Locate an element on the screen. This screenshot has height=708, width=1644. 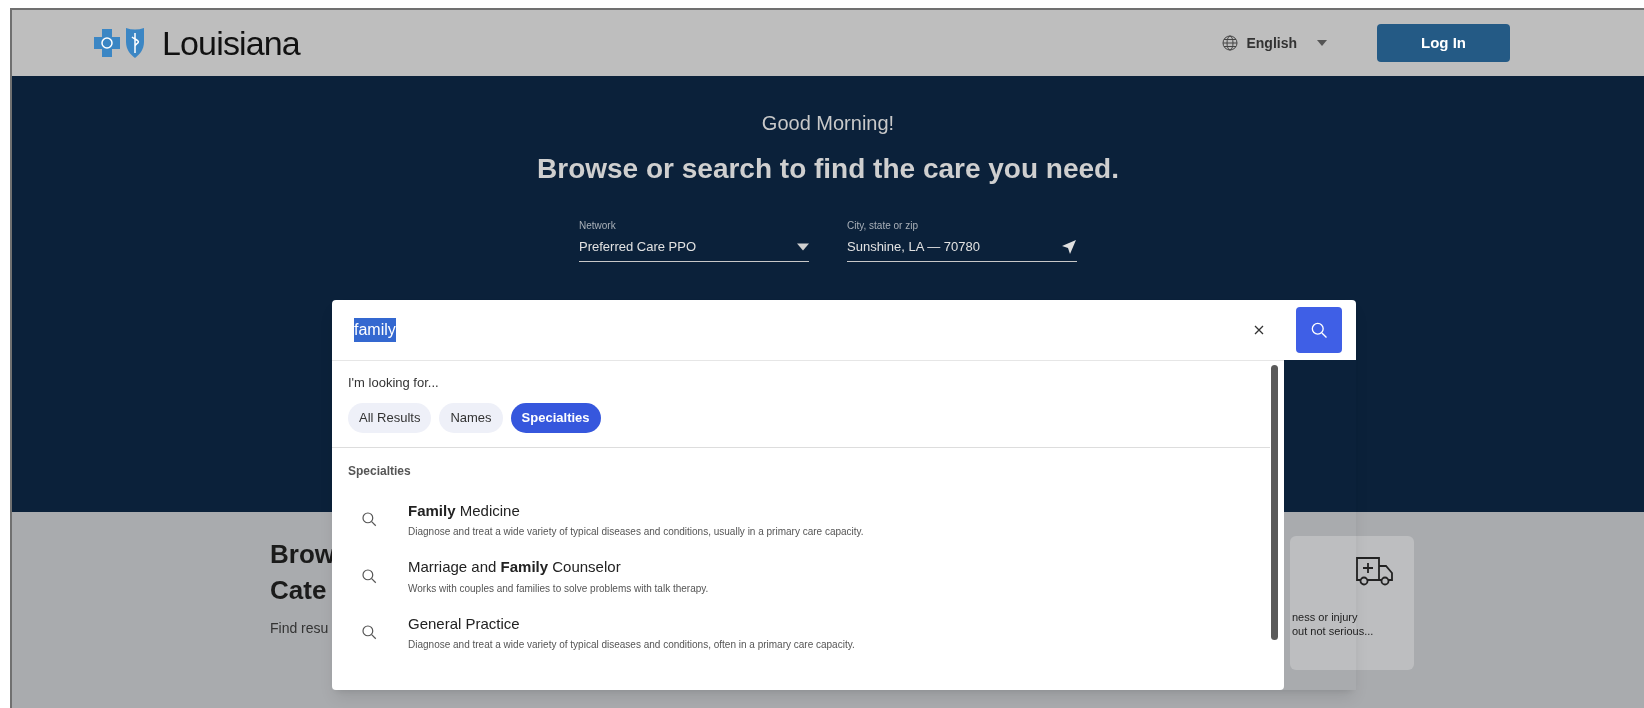
result-item: General Practice Diagnose and treat a wide variety of typical diseases and conditions, often in a primary care capacity. is located at coordinates (808, 632).